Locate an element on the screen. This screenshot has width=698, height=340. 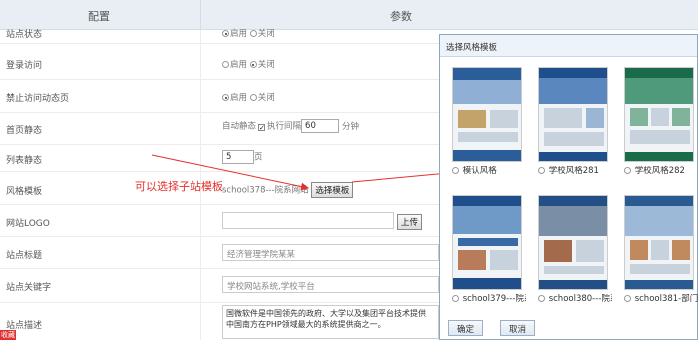
template-caption: school380---院系网站 is located at coordinates (575, 304).